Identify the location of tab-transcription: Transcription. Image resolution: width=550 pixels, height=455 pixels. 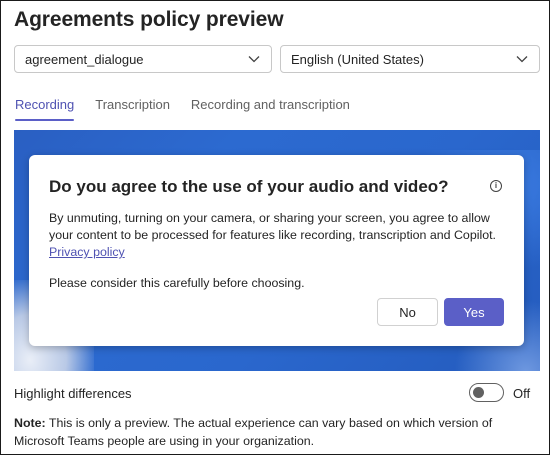
(132, 108).